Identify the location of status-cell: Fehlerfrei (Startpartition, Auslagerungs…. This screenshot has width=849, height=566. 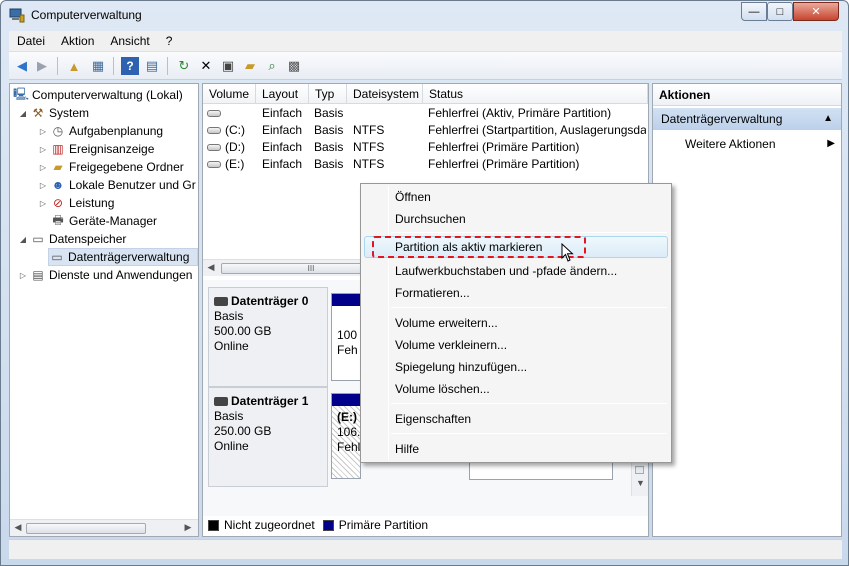
(537, 130).